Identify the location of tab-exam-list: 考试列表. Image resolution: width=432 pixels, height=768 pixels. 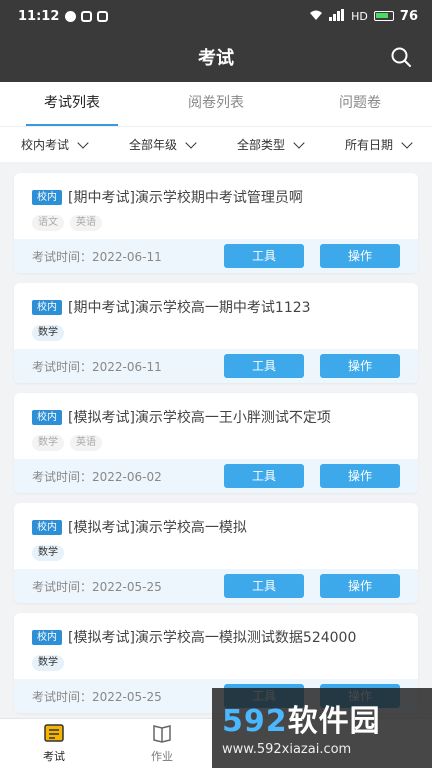
(72, 104).